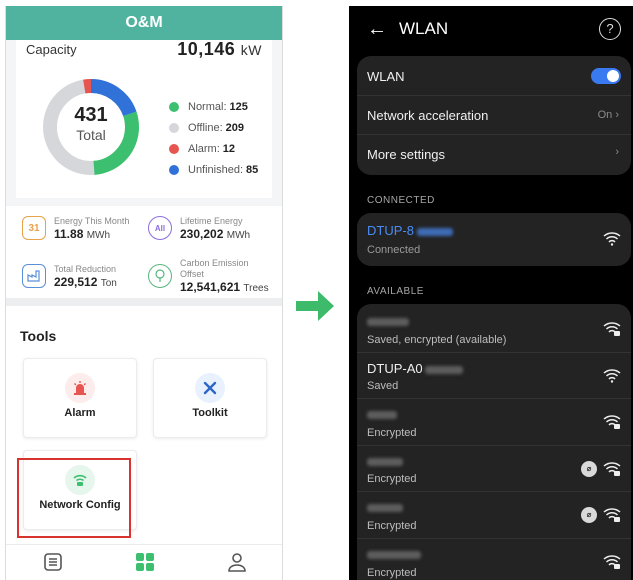 The height and width of the screenshot is (580, 633). I want to click on available-header: AVAILABLE, so click(395, 291).